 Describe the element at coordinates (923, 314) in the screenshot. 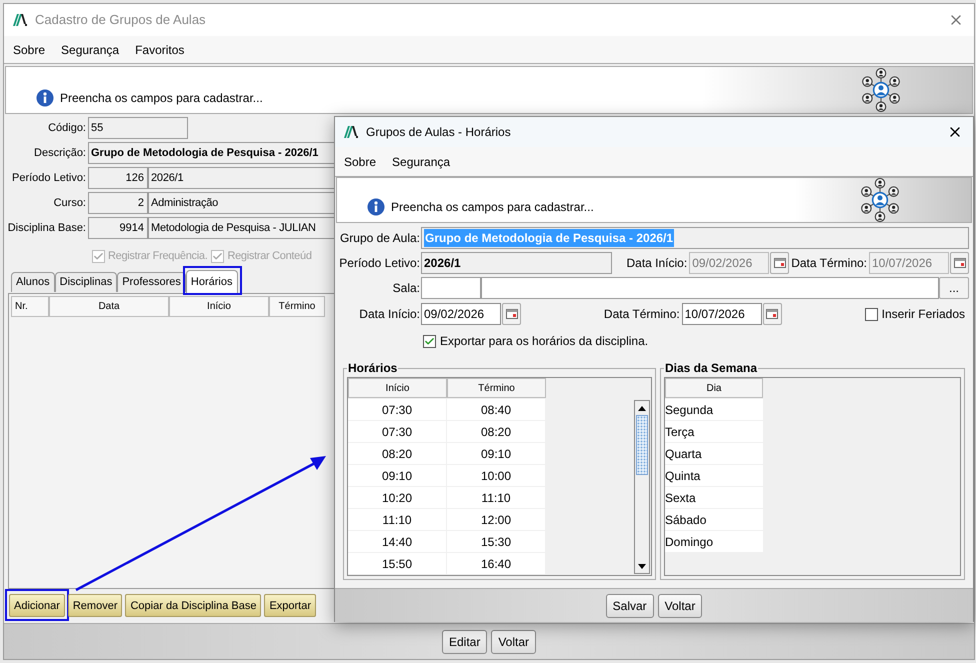

I see `checkbox-label: Inserir Feriados` at that location.